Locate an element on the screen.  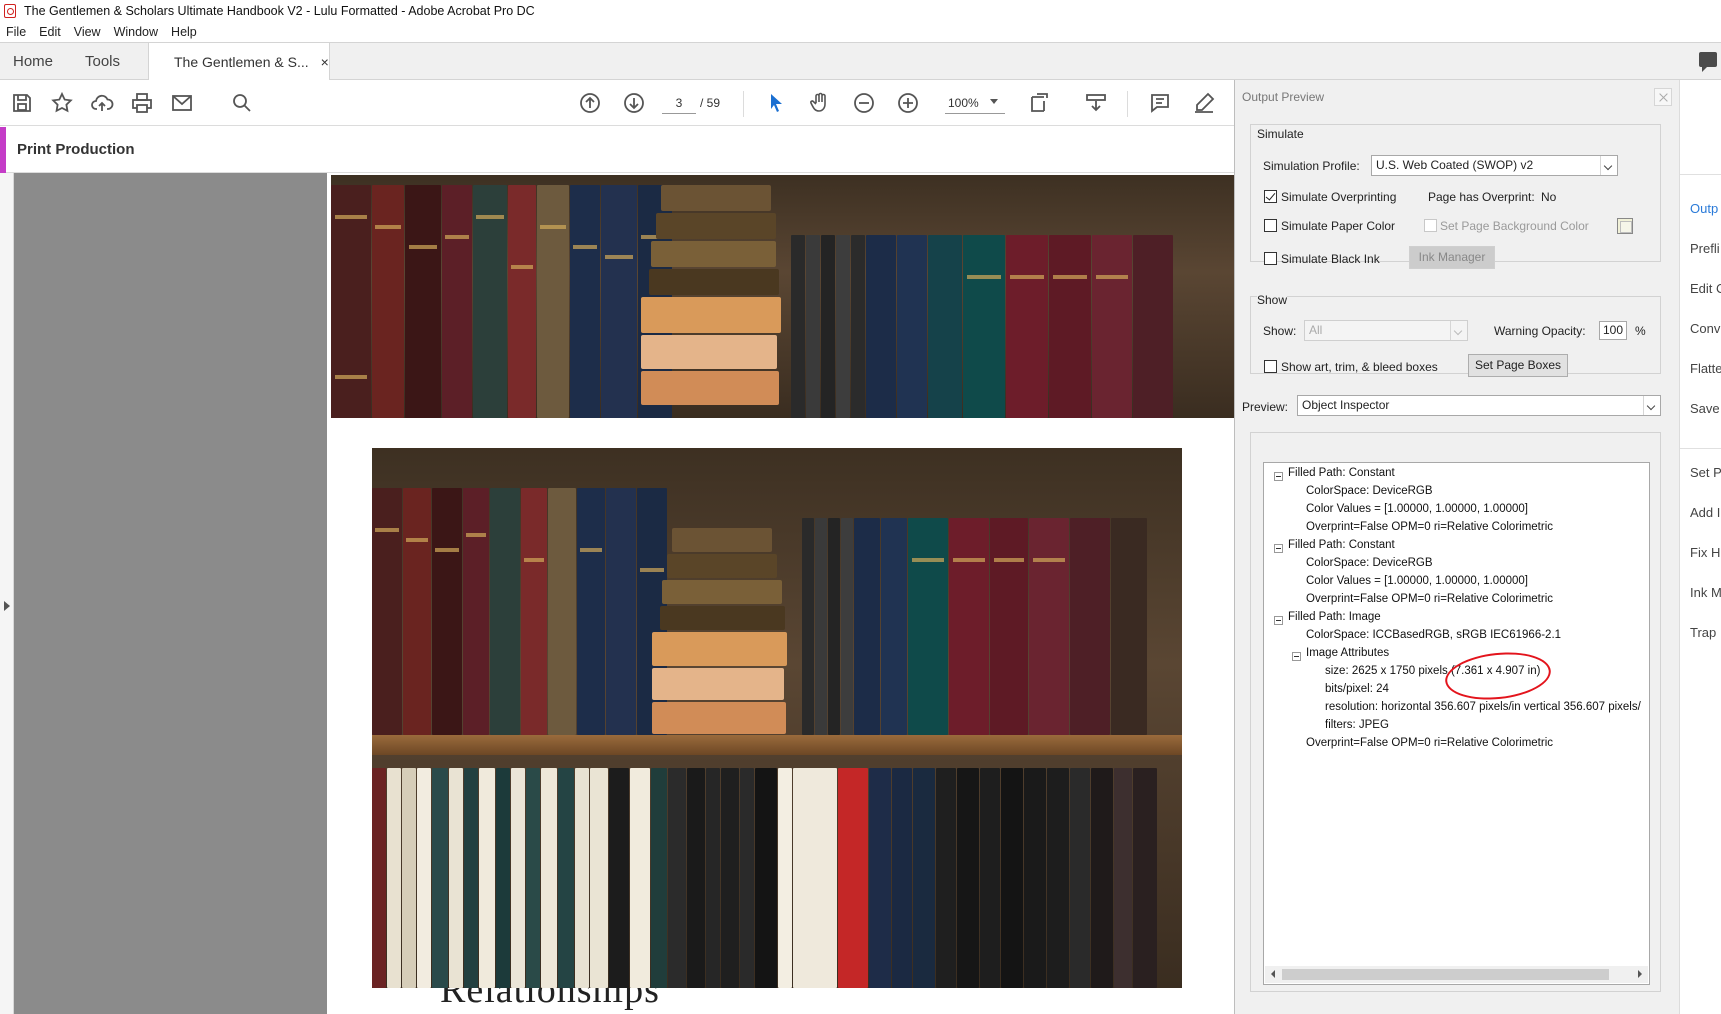
page-number-input: 3 is located at coordinates (679, 103).